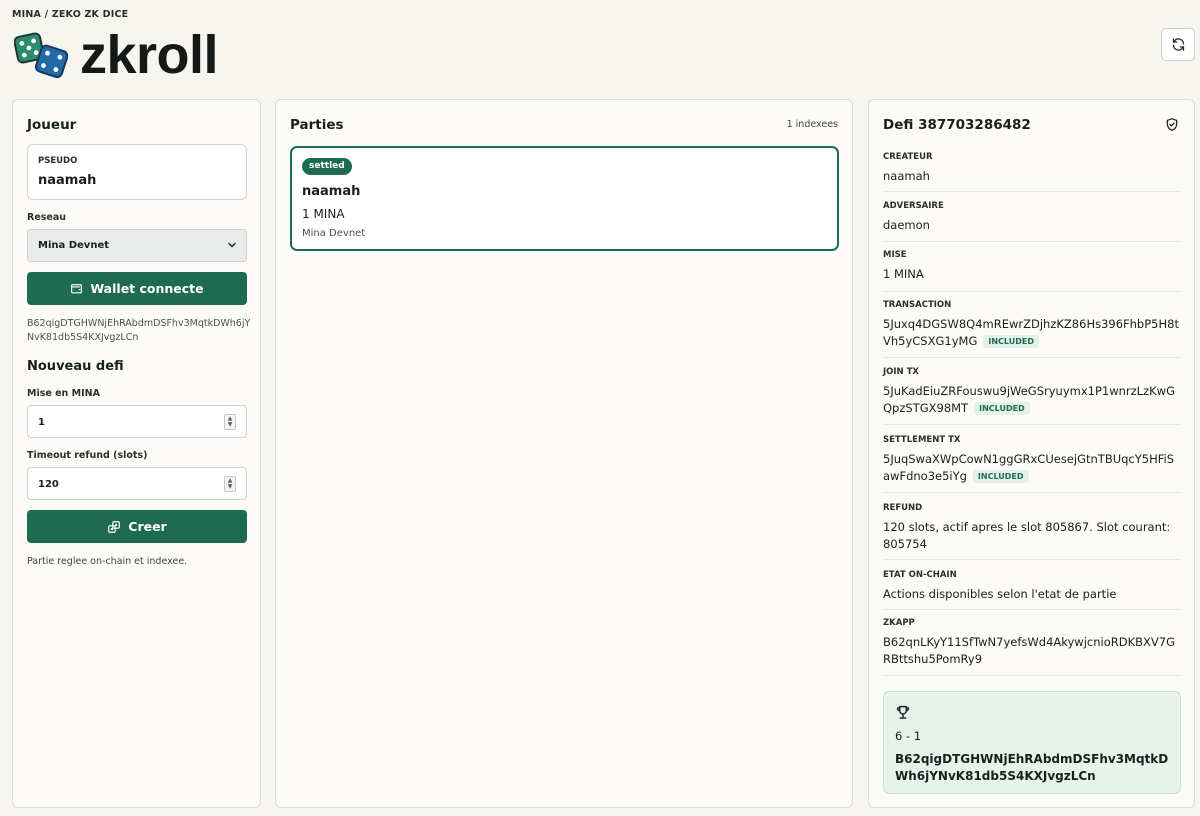 This screenshot has width=1200, height=816. I want to click on creator-row: CREATEUR naamah, so click(1032, 172).